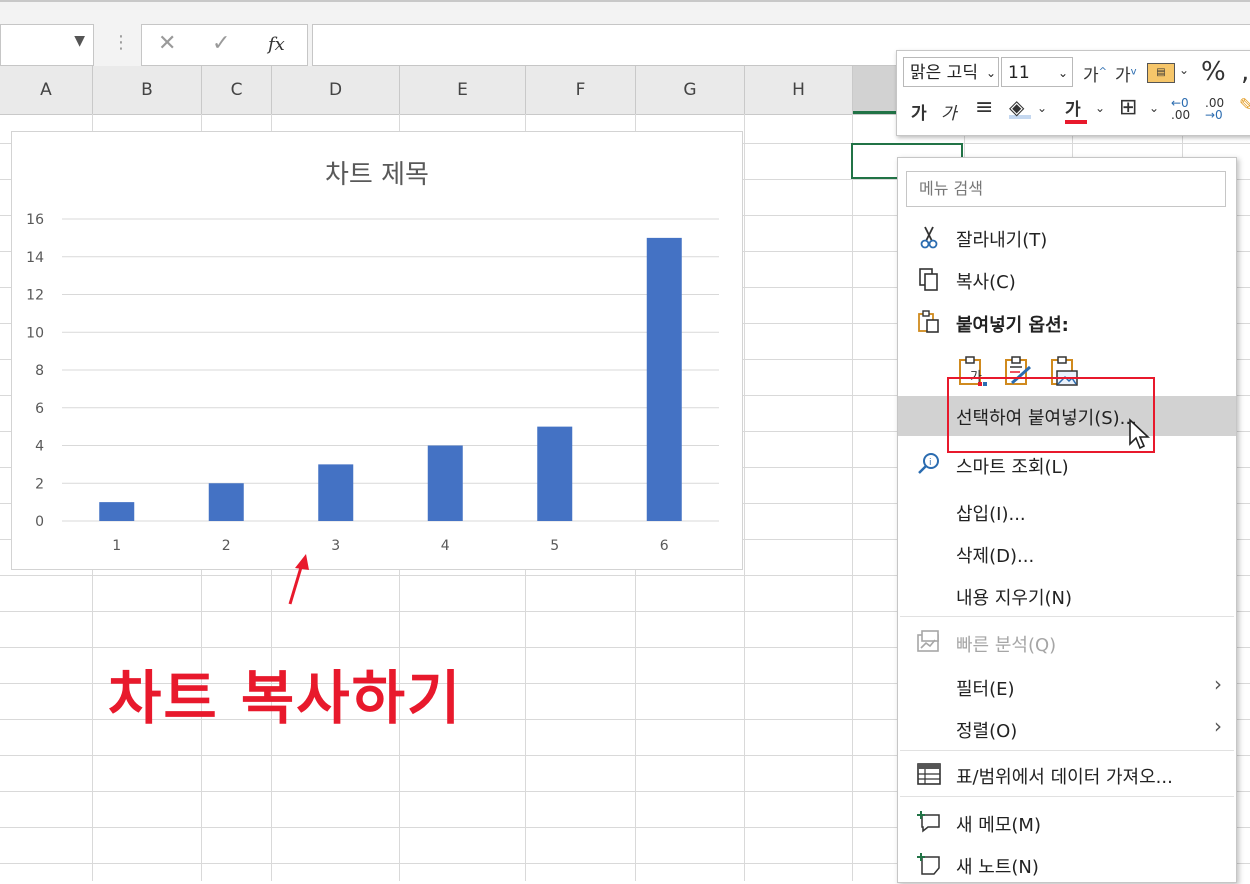  What do you see at coordinates (39, 522) in the screenshot?
I see `y-tick-label: 0` at bounding box center [39, 522].